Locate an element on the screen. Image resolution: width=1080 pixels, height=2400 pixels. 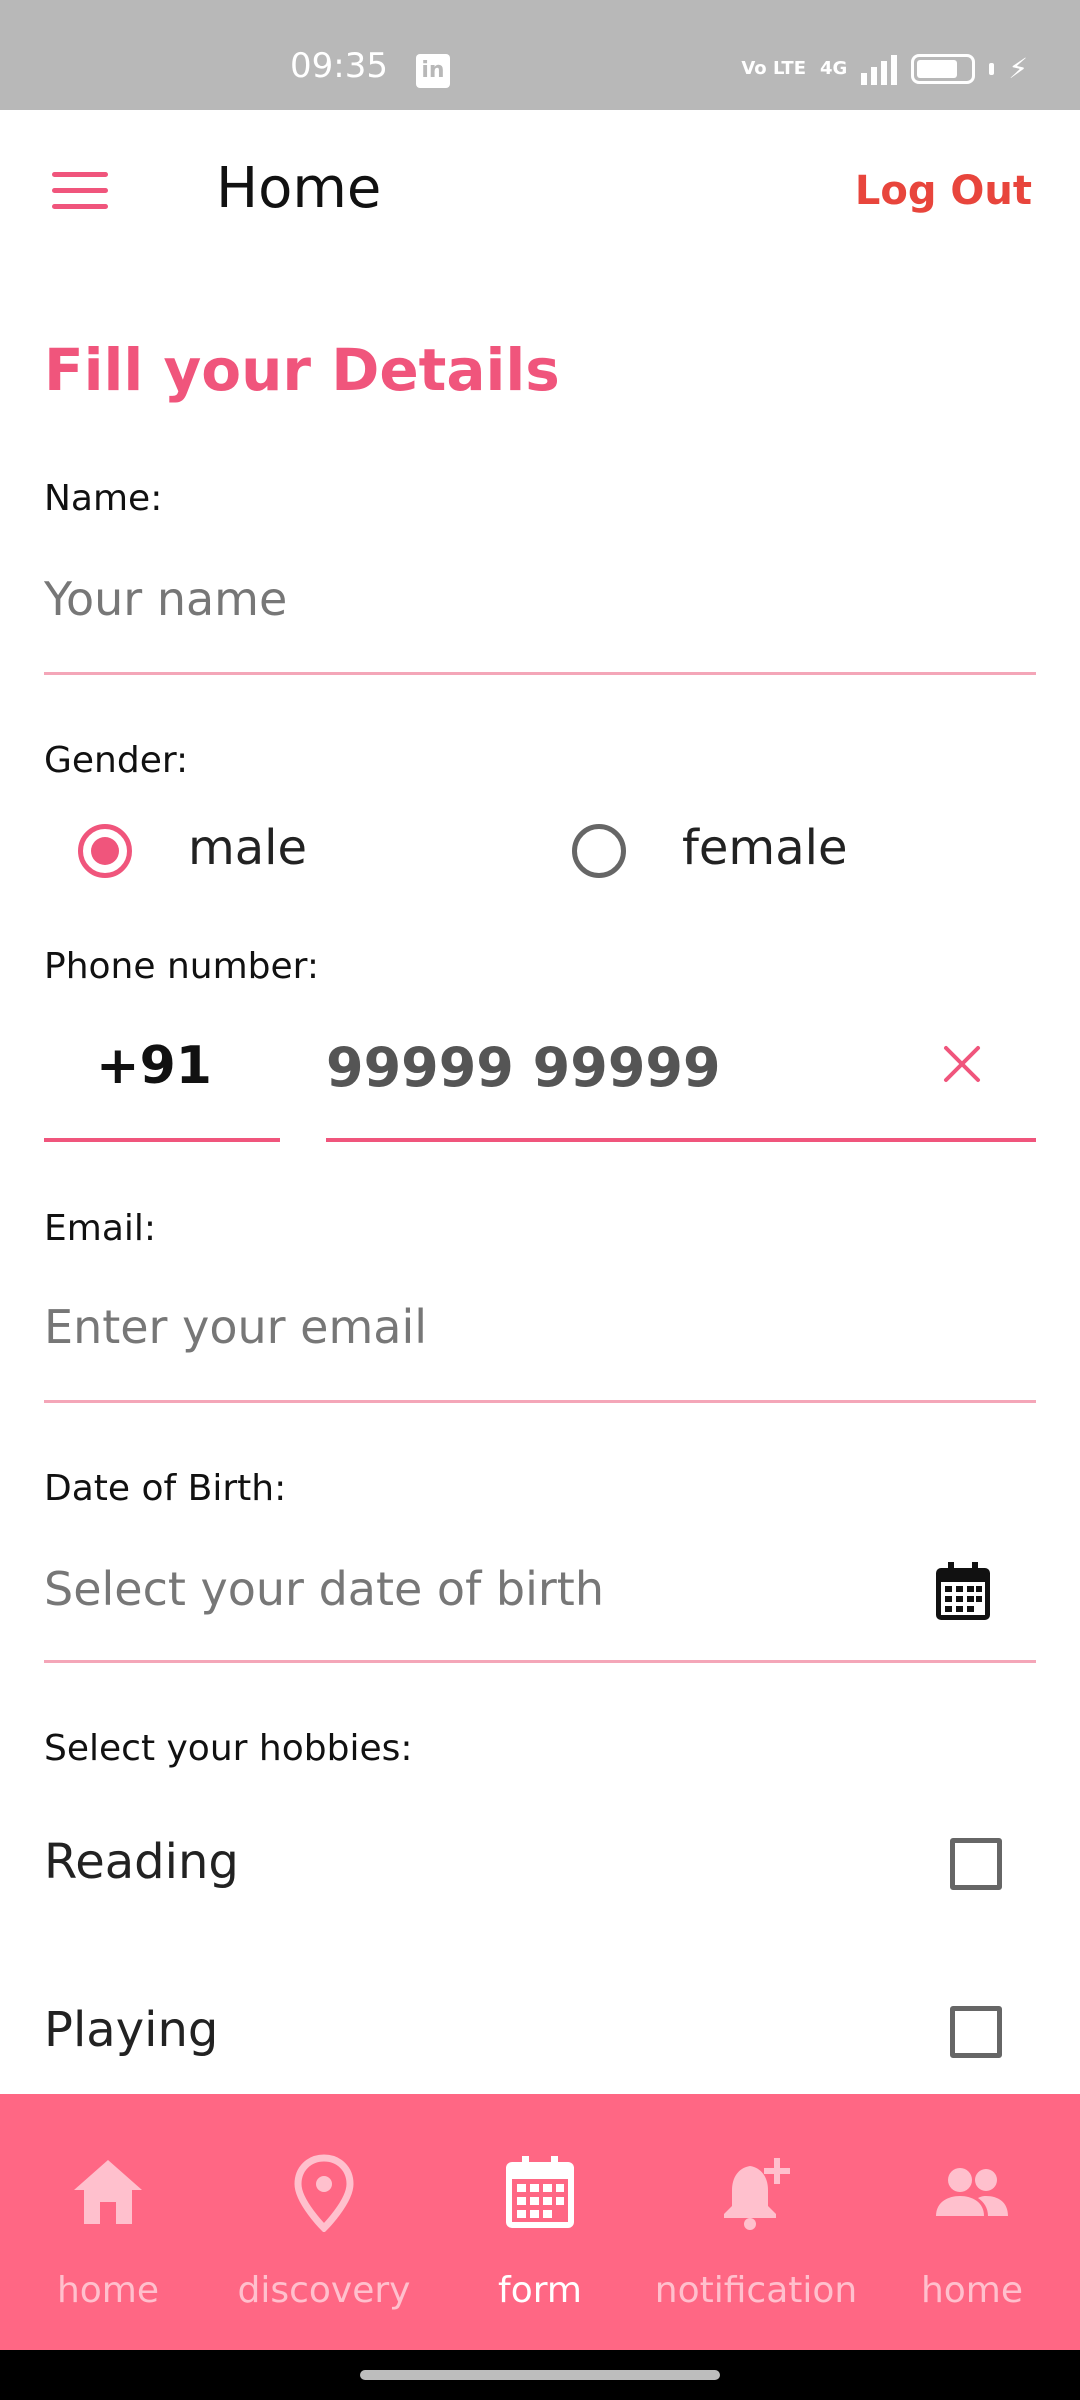
linkedin-notification-icon: in is located at coordinates (433, 71).